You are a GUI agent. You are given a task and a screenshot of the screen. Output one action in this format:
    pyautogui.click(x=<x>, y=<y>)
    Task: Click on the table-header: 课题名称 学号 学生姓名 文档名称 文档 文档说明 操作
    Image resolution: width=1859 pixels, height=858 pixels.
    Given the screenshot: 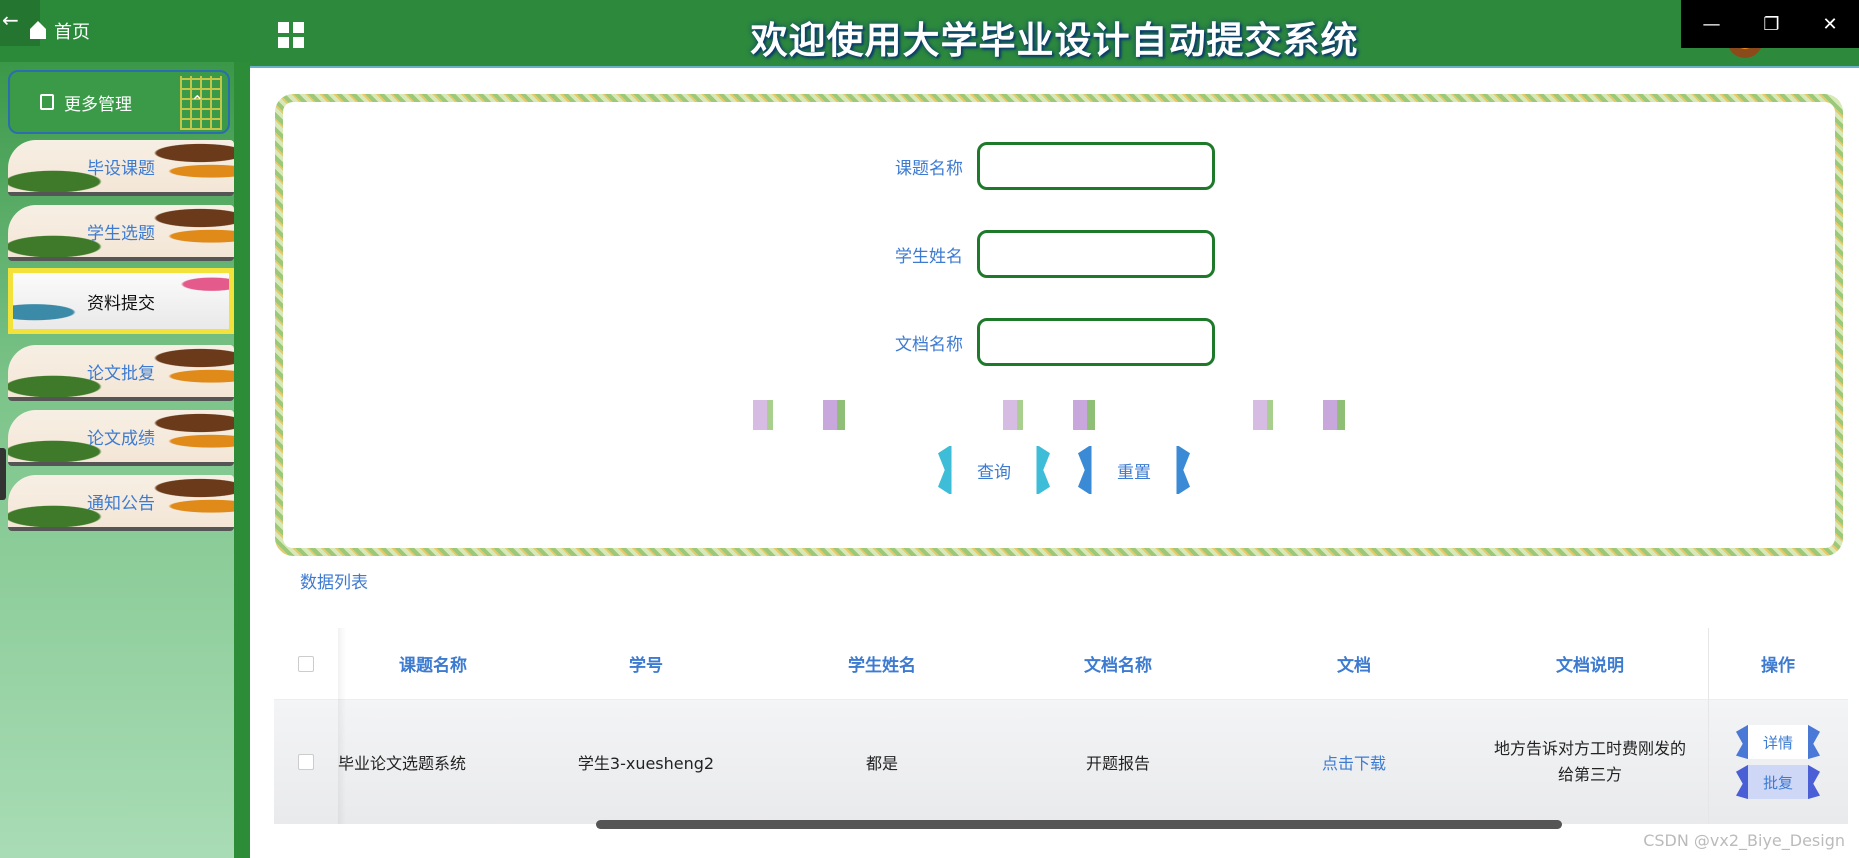 What is the action you would take?
    pyautogui.click(x=1061, y=664)
    